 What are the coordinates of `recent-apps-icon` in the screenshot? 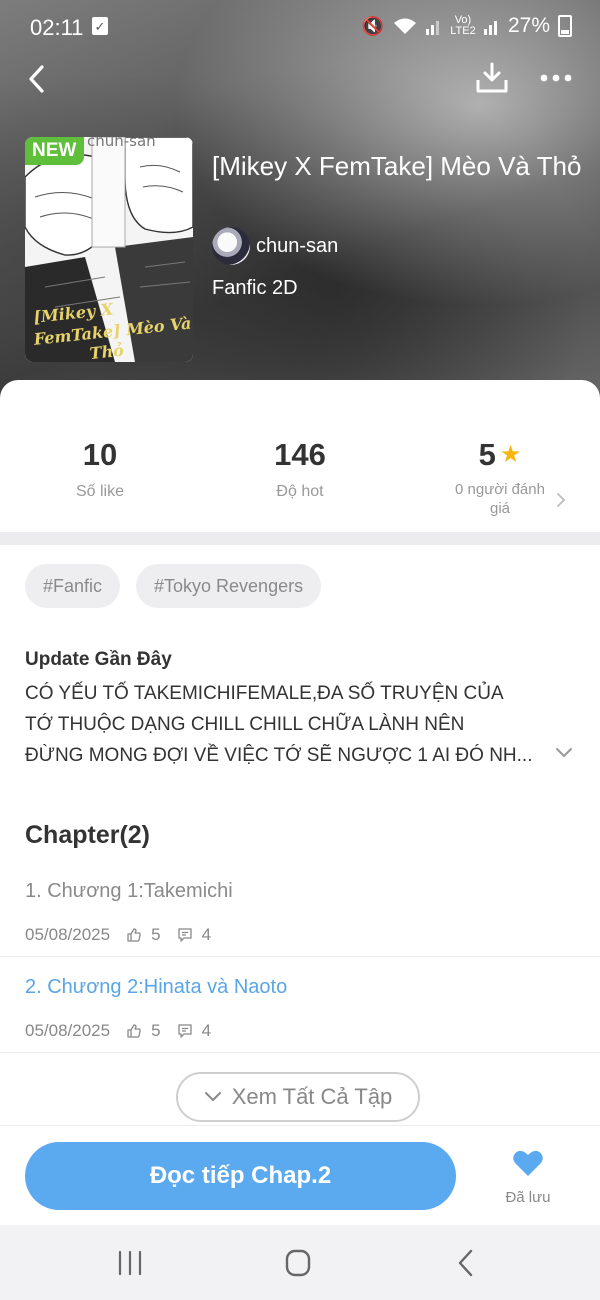 It's located at (130, 1263).